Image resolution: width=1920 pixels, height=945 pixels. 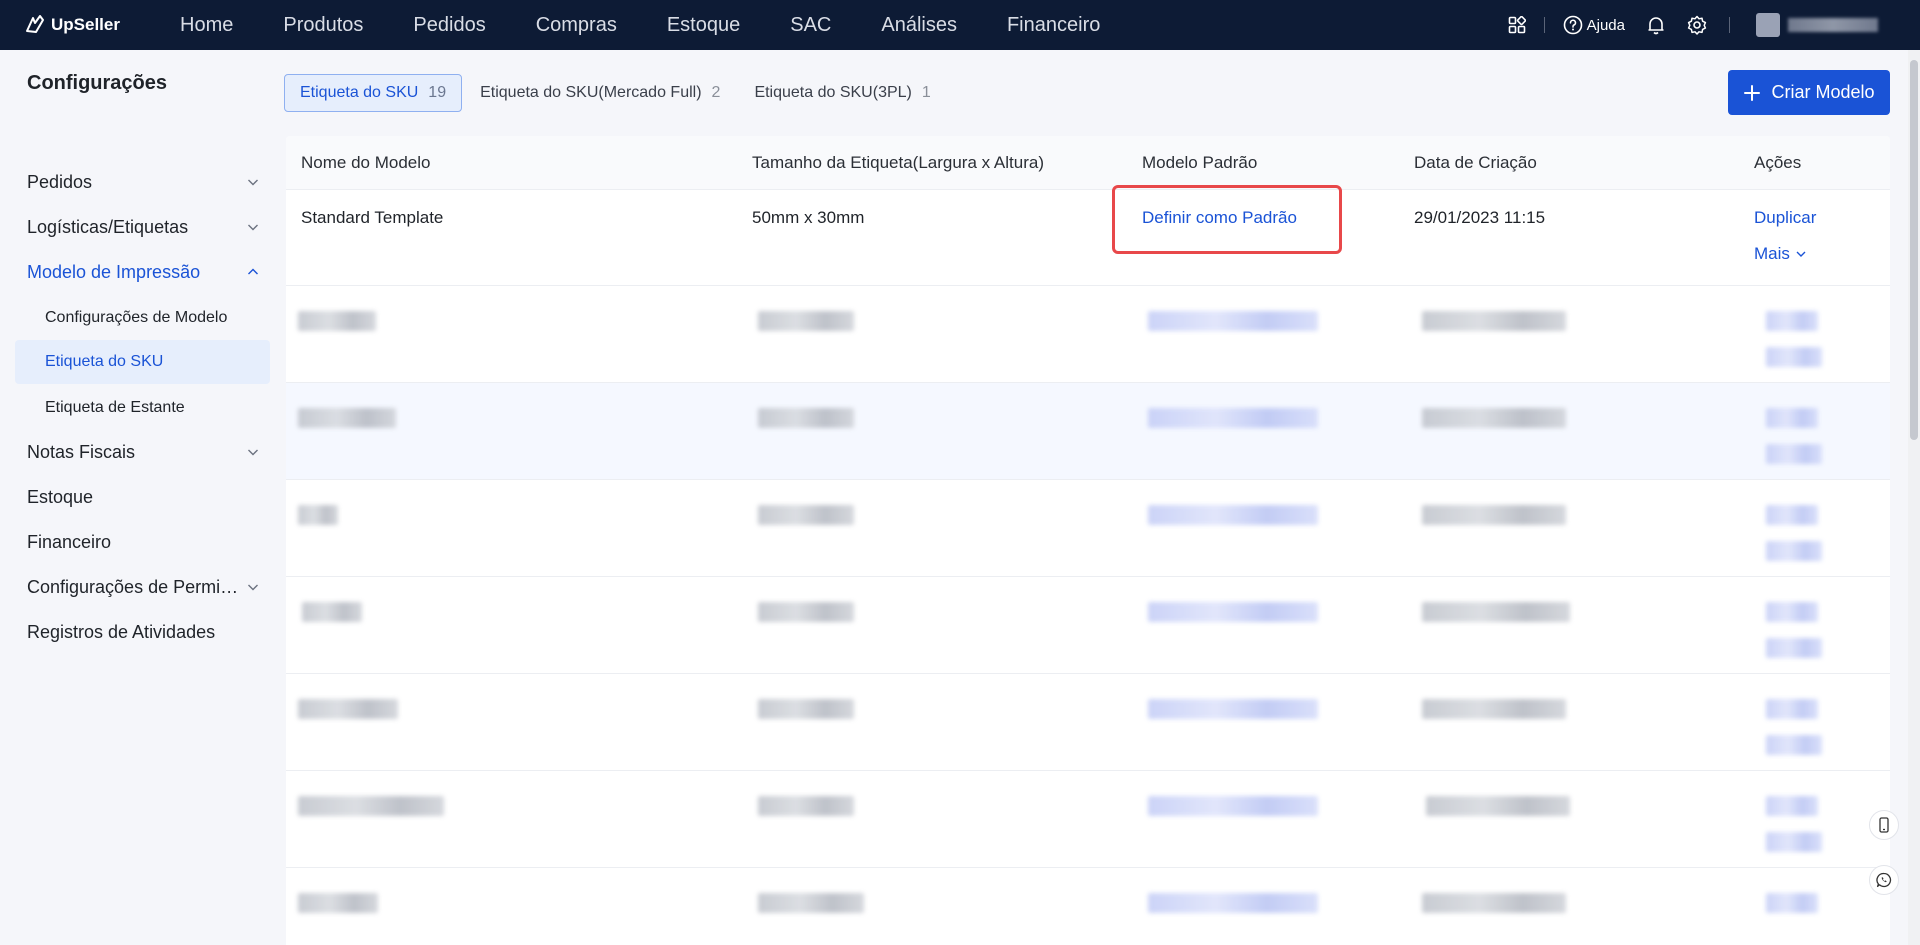 I want to click on create-template-button: Criar Modelo, so click(x=1809, y=92).